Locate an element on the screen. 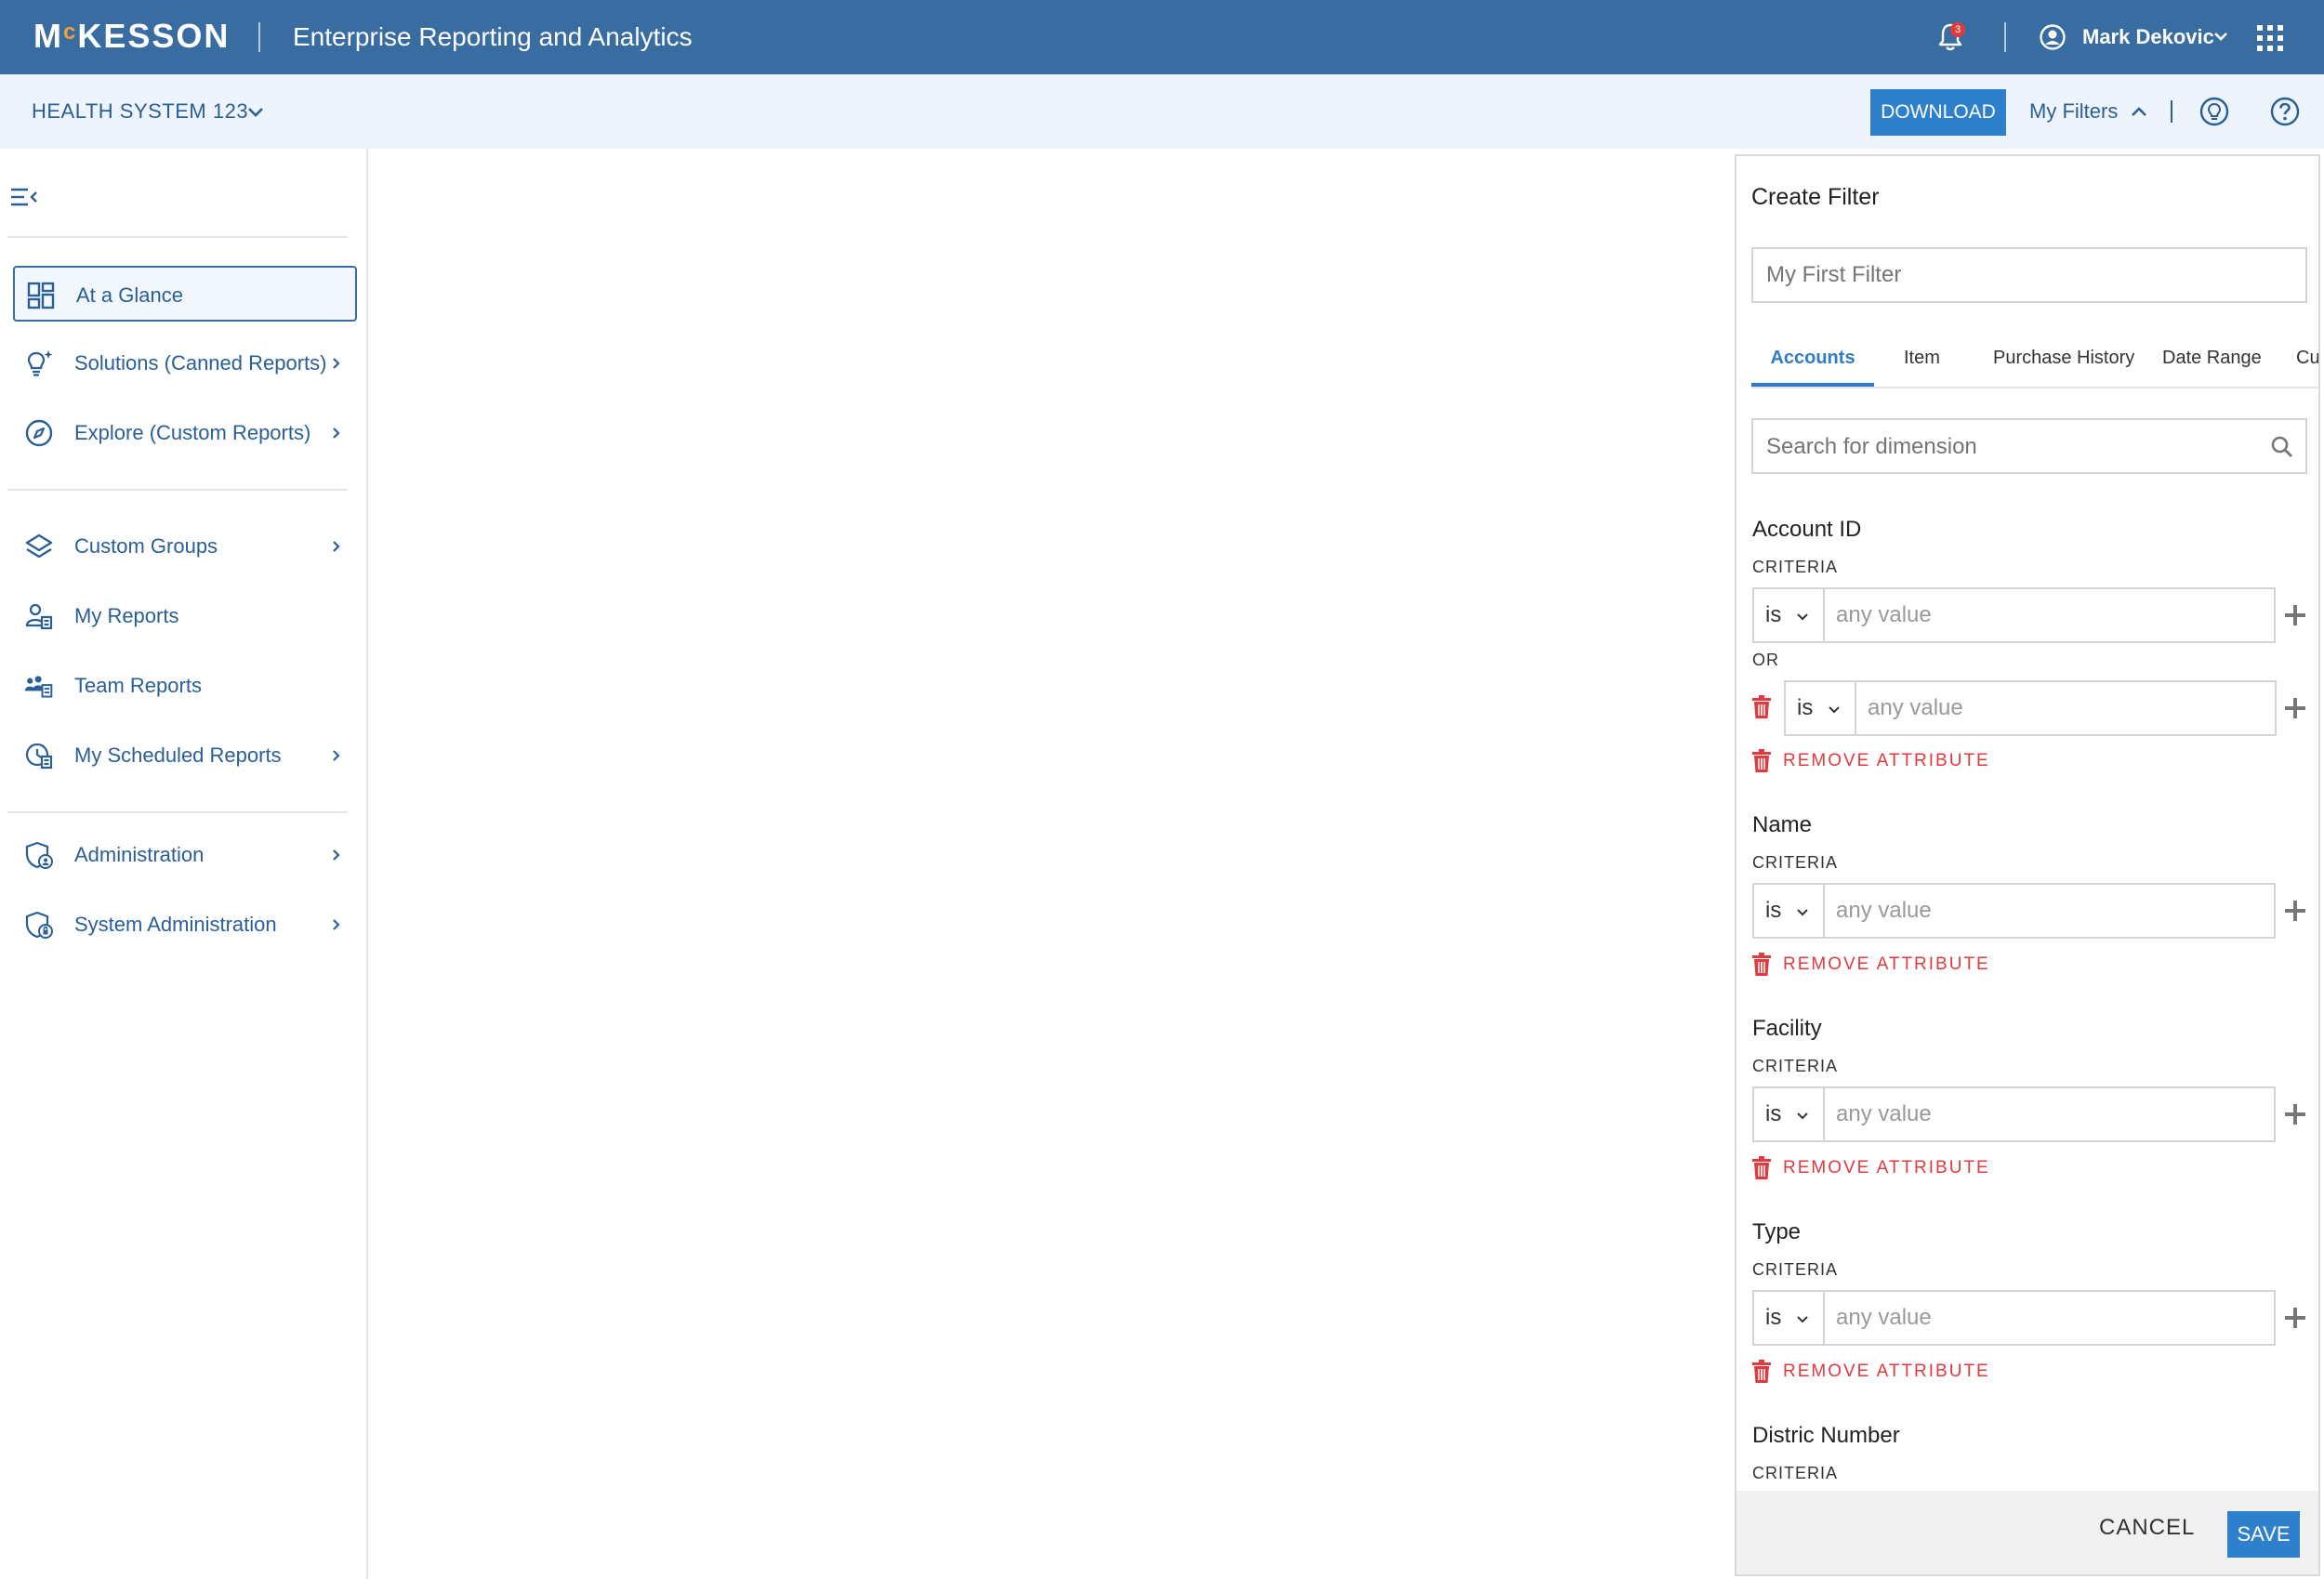  compass-icon is located at coordinates (39, 433).